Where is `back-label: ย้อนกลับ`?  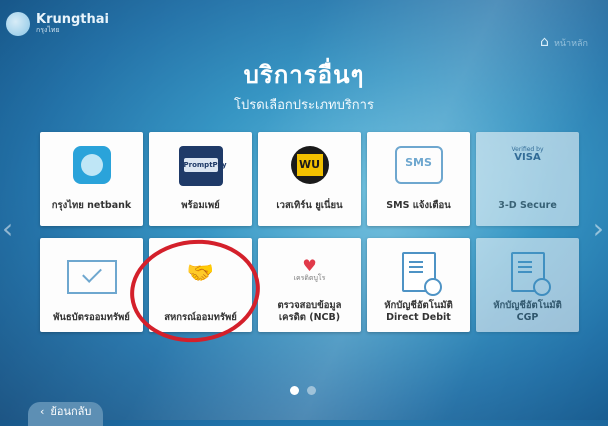
back-label: ย้อนกลับ is located at coordinates (71, 411).